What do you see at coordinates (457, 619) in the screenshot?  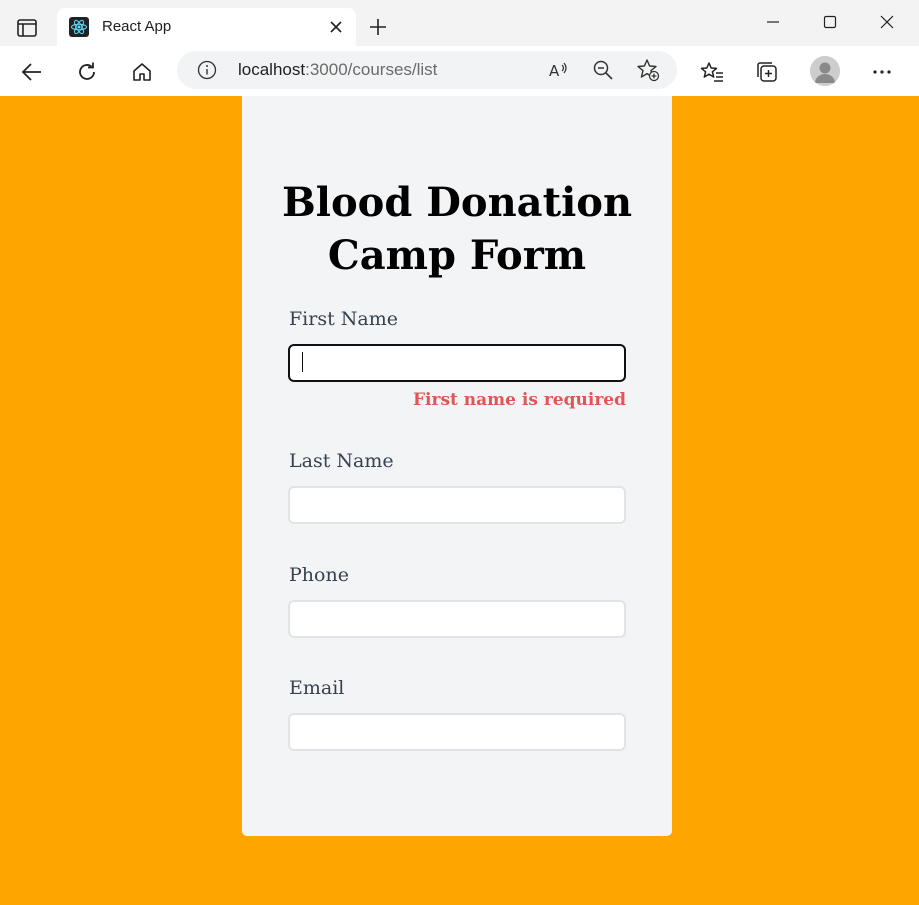 I see `phone-input` at bounding box center [457, 619].